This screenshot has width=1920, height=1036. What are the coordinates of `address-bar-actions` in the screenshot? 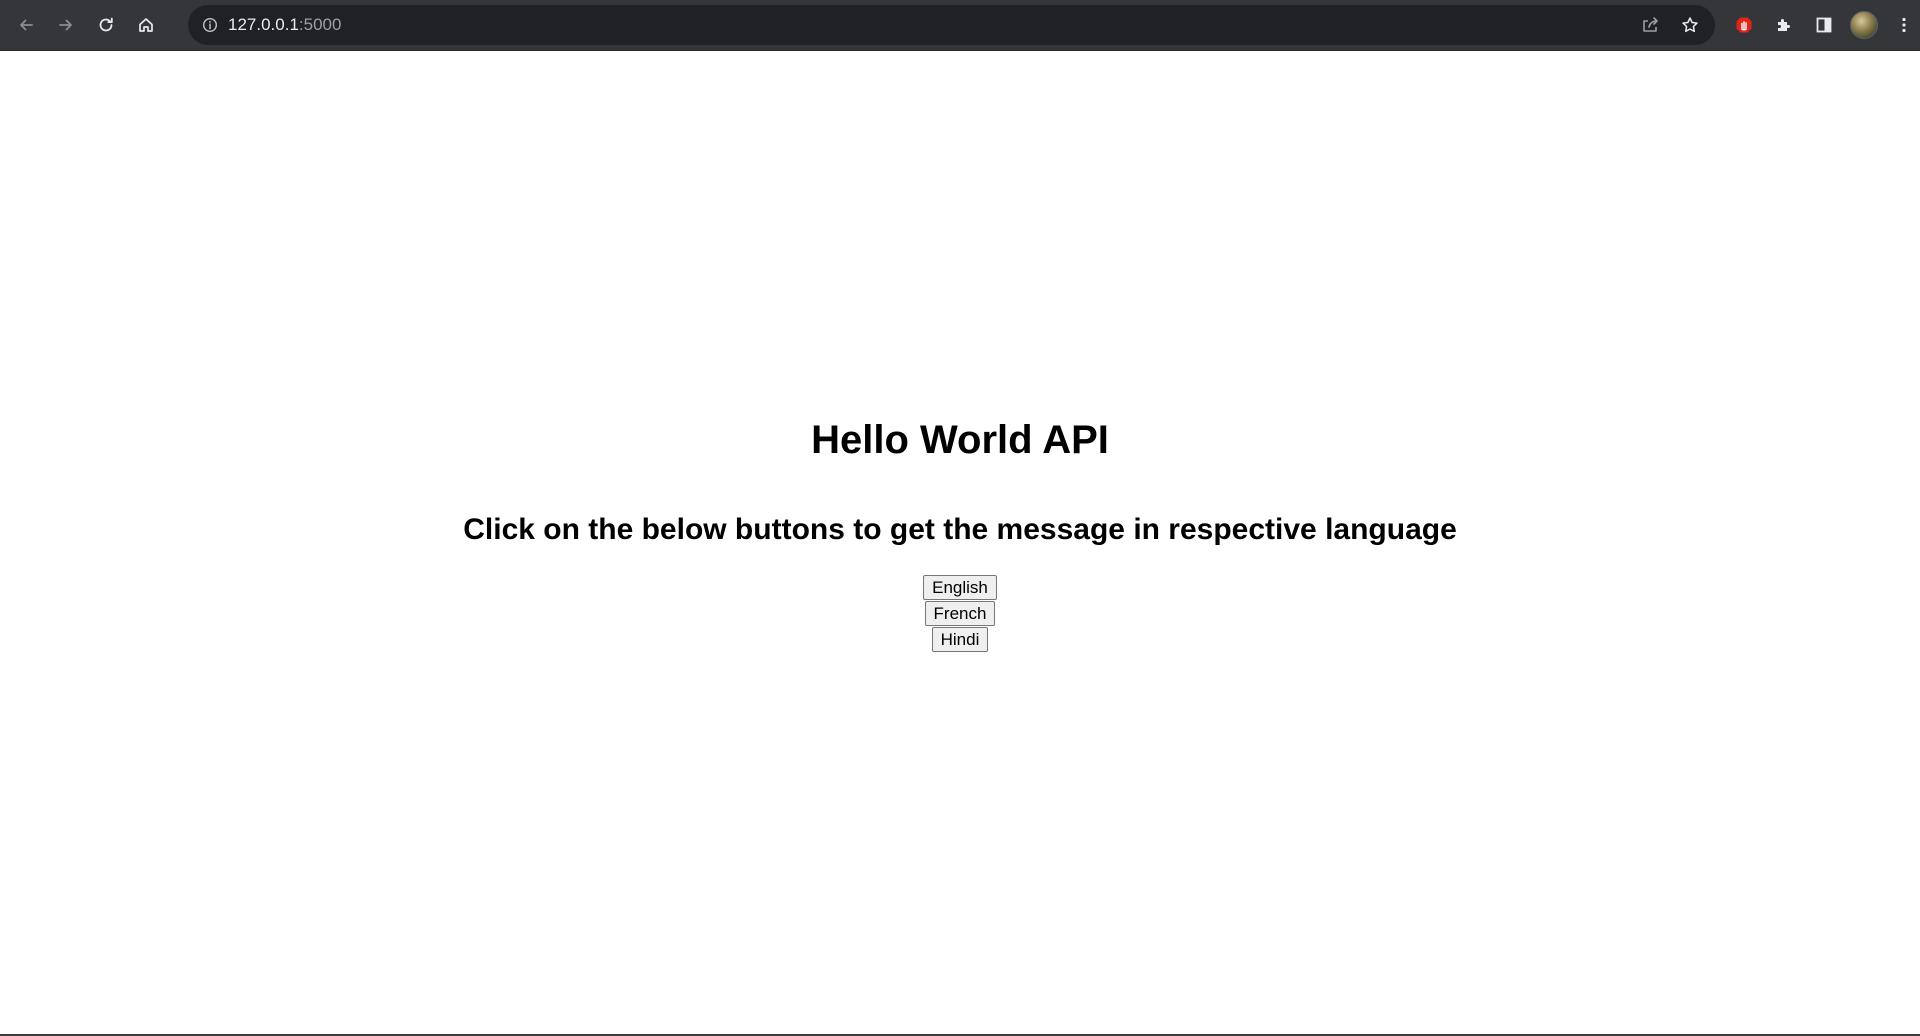 It's located at (1670, 25).